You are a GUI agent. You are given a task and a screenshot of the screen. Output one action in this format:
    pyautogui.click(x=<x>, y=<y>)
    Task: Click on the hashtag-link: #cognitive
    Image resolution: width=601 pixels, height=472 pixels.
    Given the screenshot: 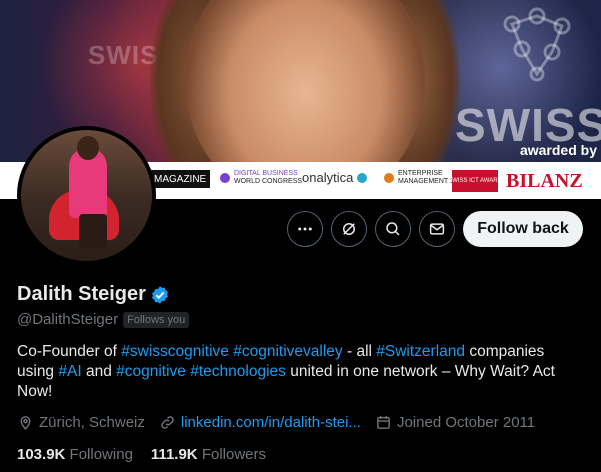 What is the action you would take?
    pyautogui.click(x=151, y=371)
    